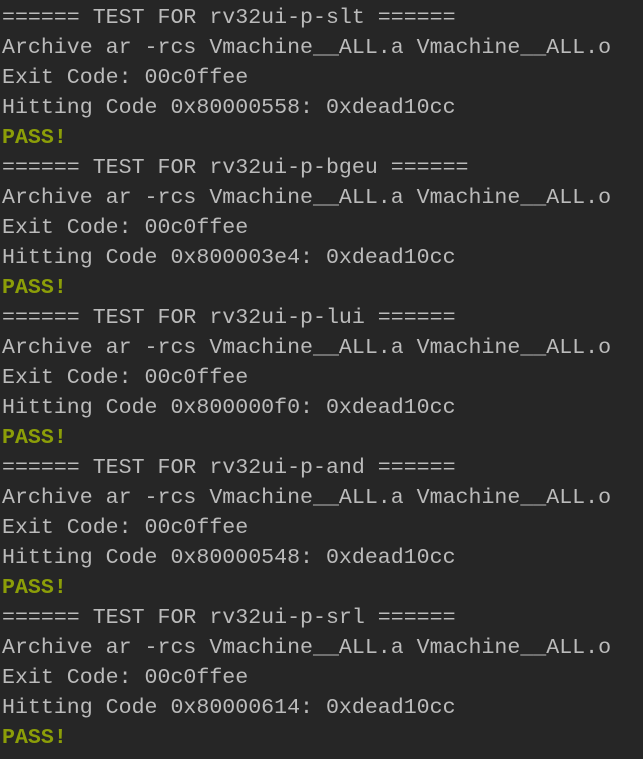 Image resolution: width=643 pixels, height=759 pixels. I want to click on test-header-line: ====== TEST FOR rv32ui-p-slt ======, so click(229, 18).